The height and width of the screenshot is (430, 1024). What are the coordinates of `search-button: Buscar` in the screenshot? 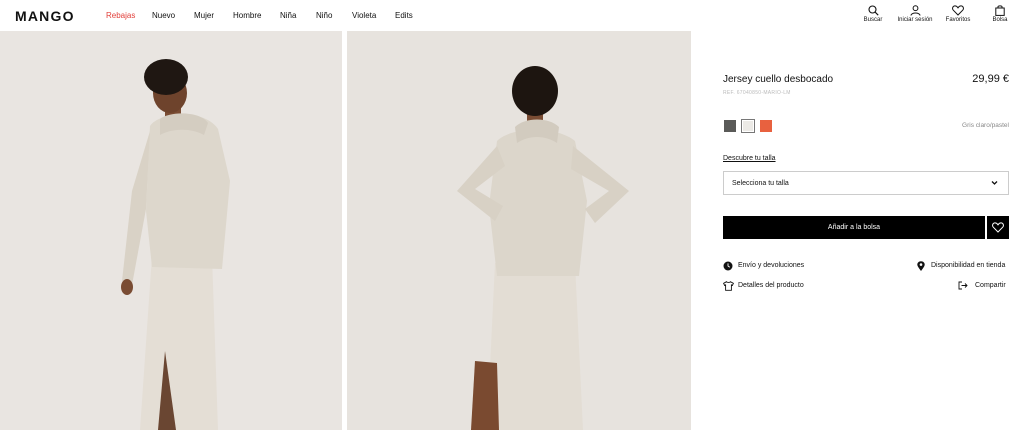 It's located at (873, 14).